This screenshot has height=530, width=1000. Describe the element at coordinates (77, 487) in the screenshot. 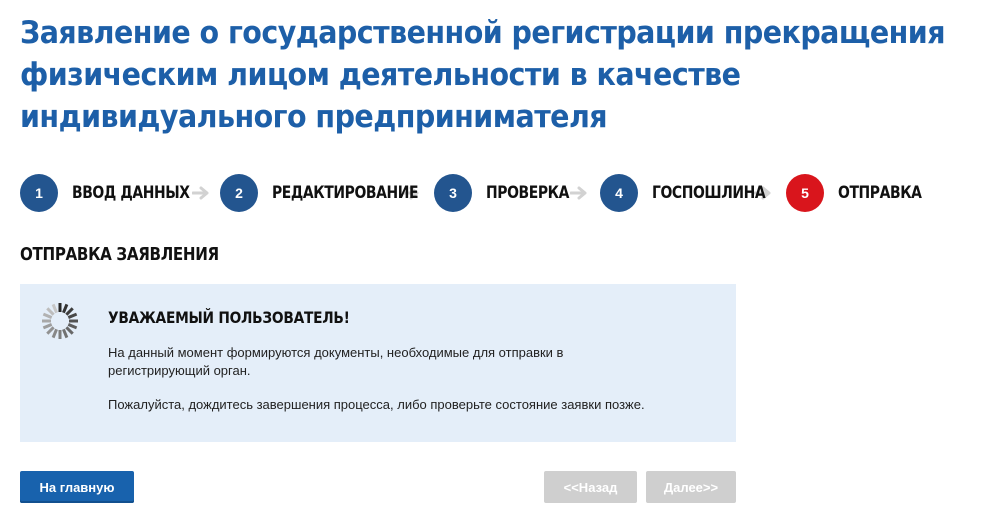

I see `home-button: На главную` at that location.